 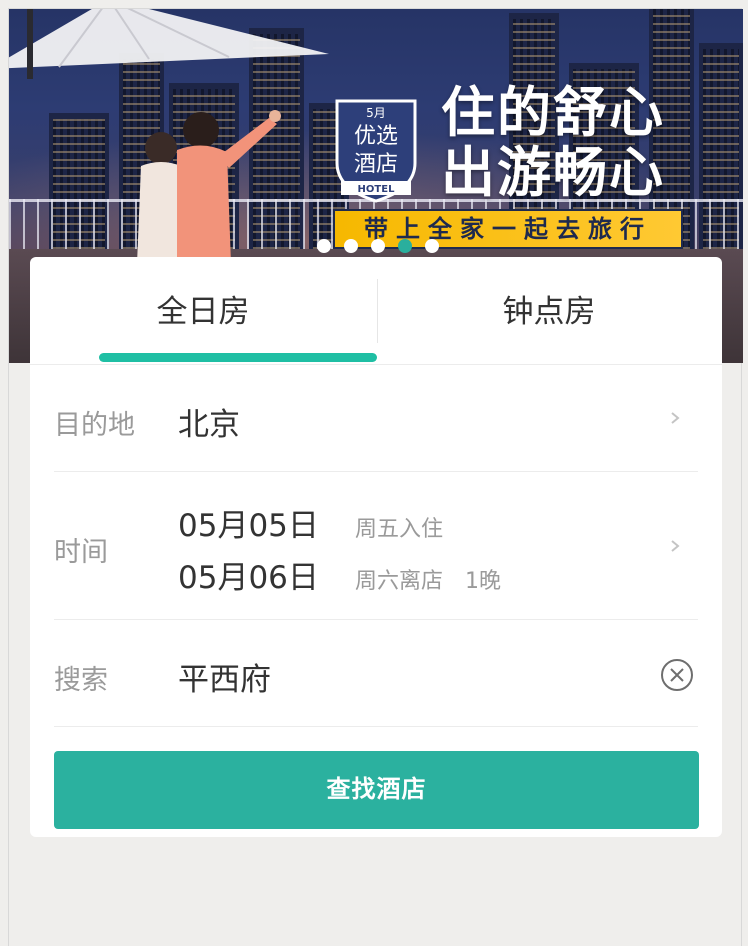 What do you see at coordinates (81, 680) in the screenshot?
I see `search-label: 搜索` at bounding box center [81, 680].